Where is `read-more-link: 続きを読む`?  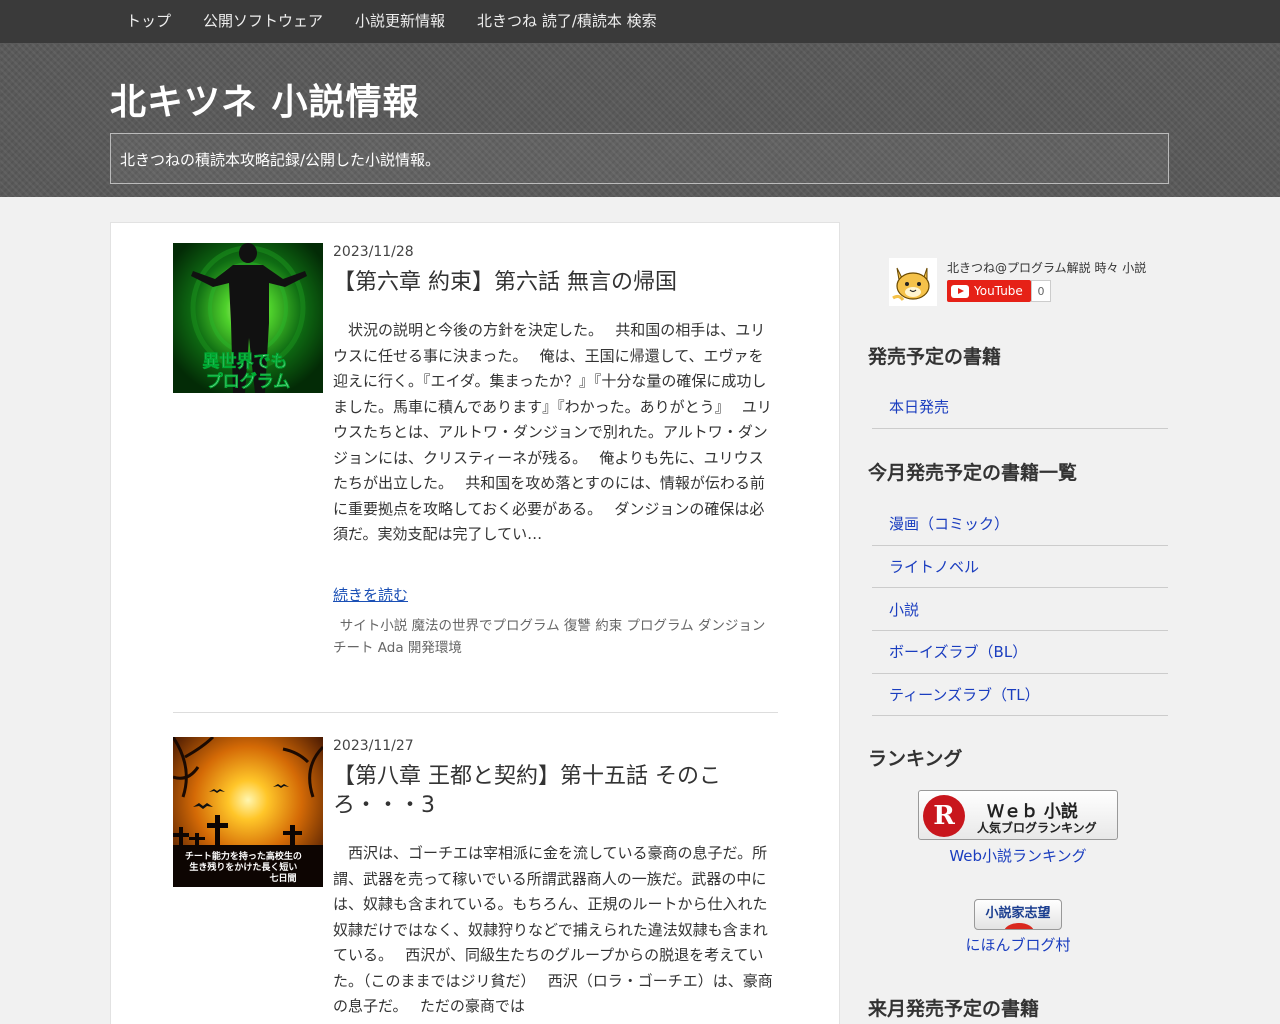 read-more-link: 続きを読む is located at coordinates (370, 594).